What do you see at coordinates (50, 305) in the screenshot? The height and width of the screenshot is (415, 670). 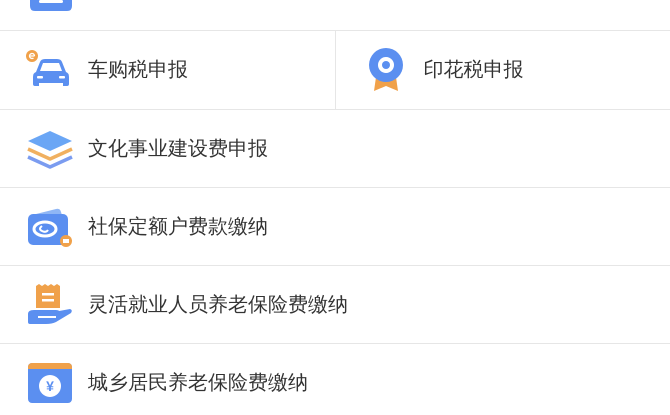 I see `hand-receipt-icon` at bounding box center [50, 305].